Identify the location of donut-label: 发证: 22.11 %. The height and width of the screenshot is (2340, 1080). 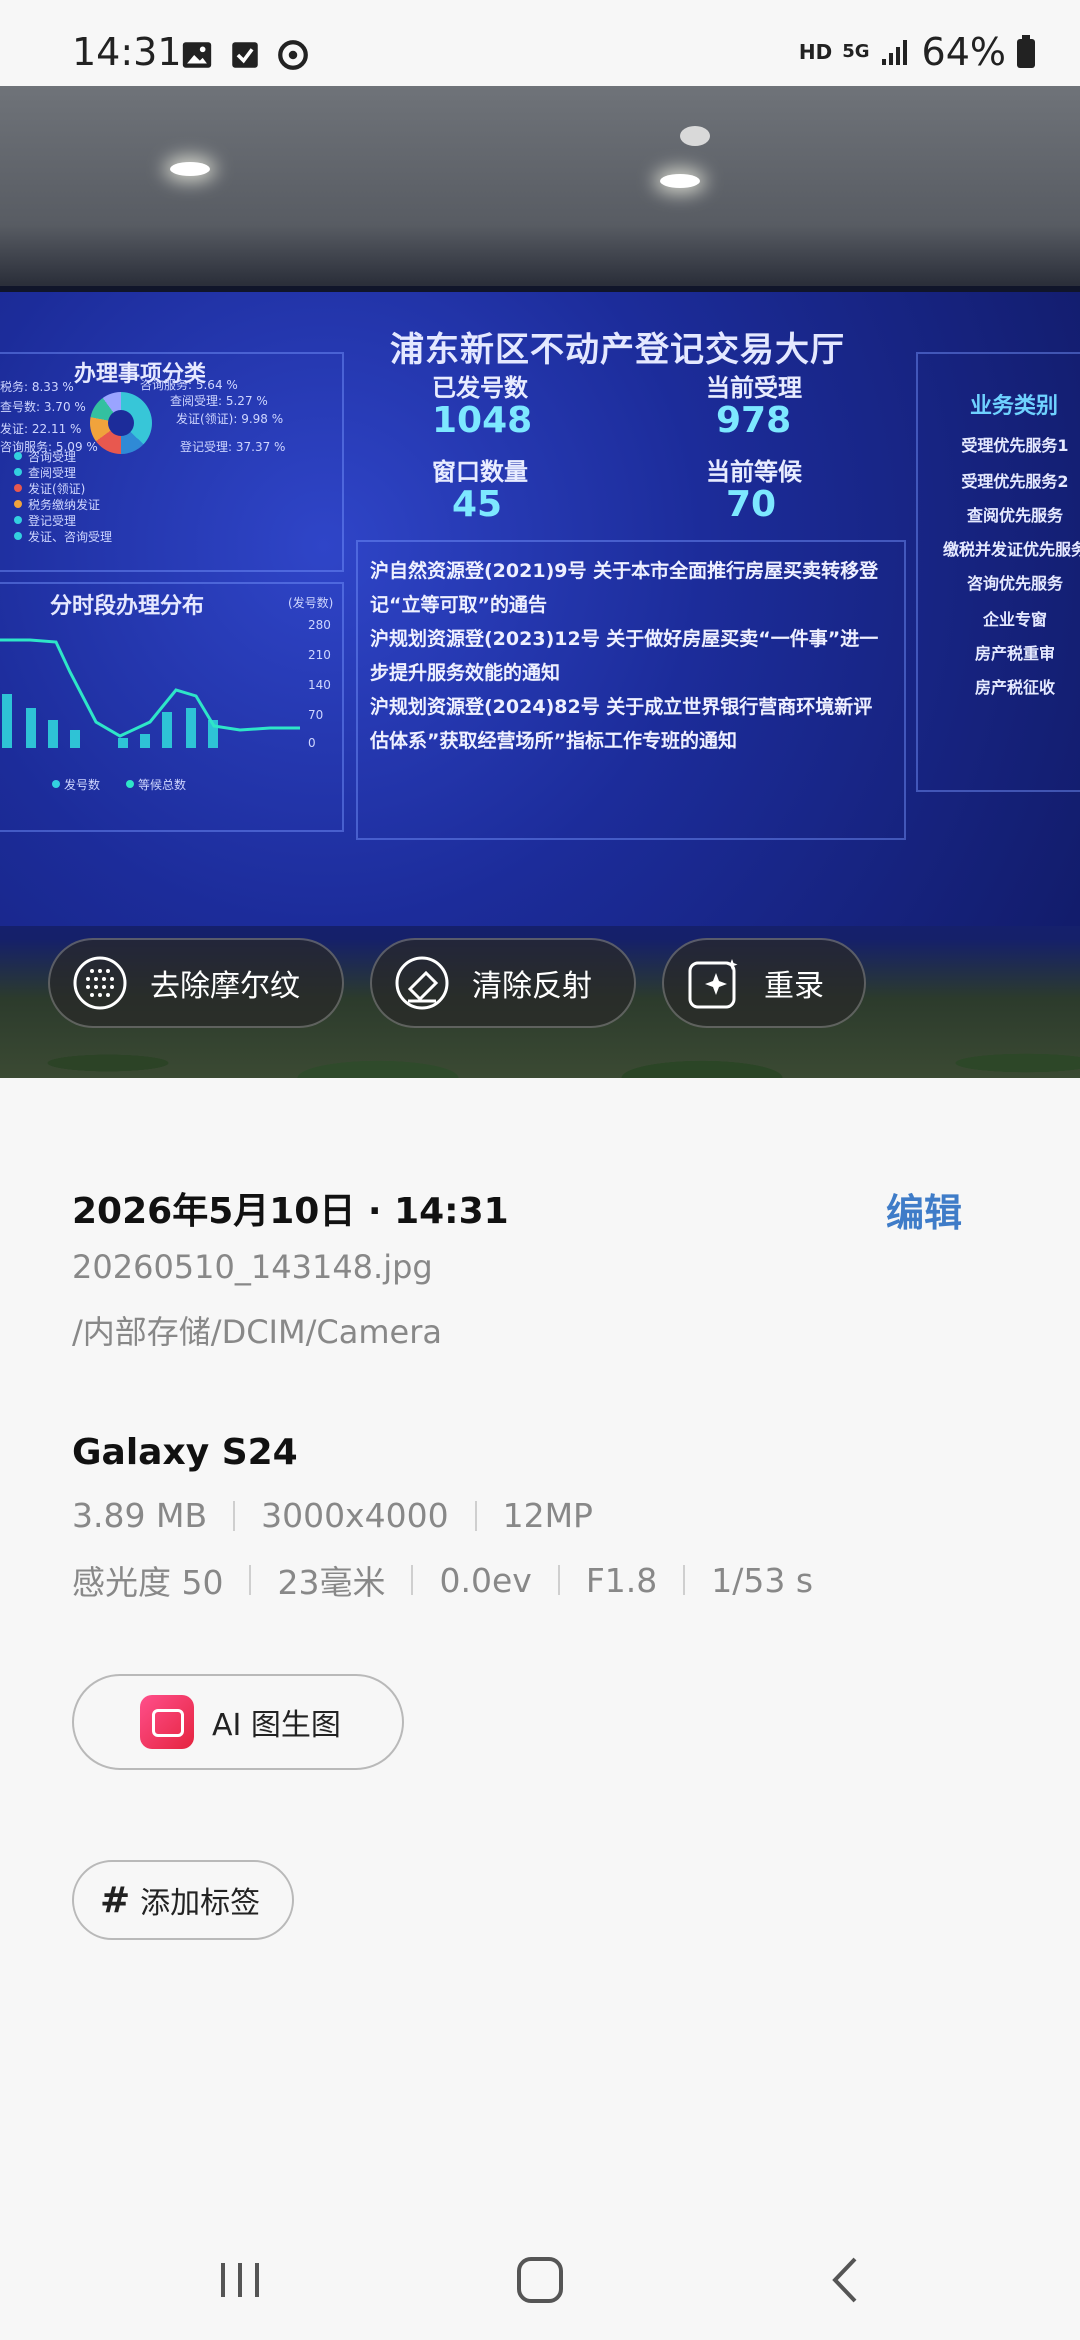
(41, 429).